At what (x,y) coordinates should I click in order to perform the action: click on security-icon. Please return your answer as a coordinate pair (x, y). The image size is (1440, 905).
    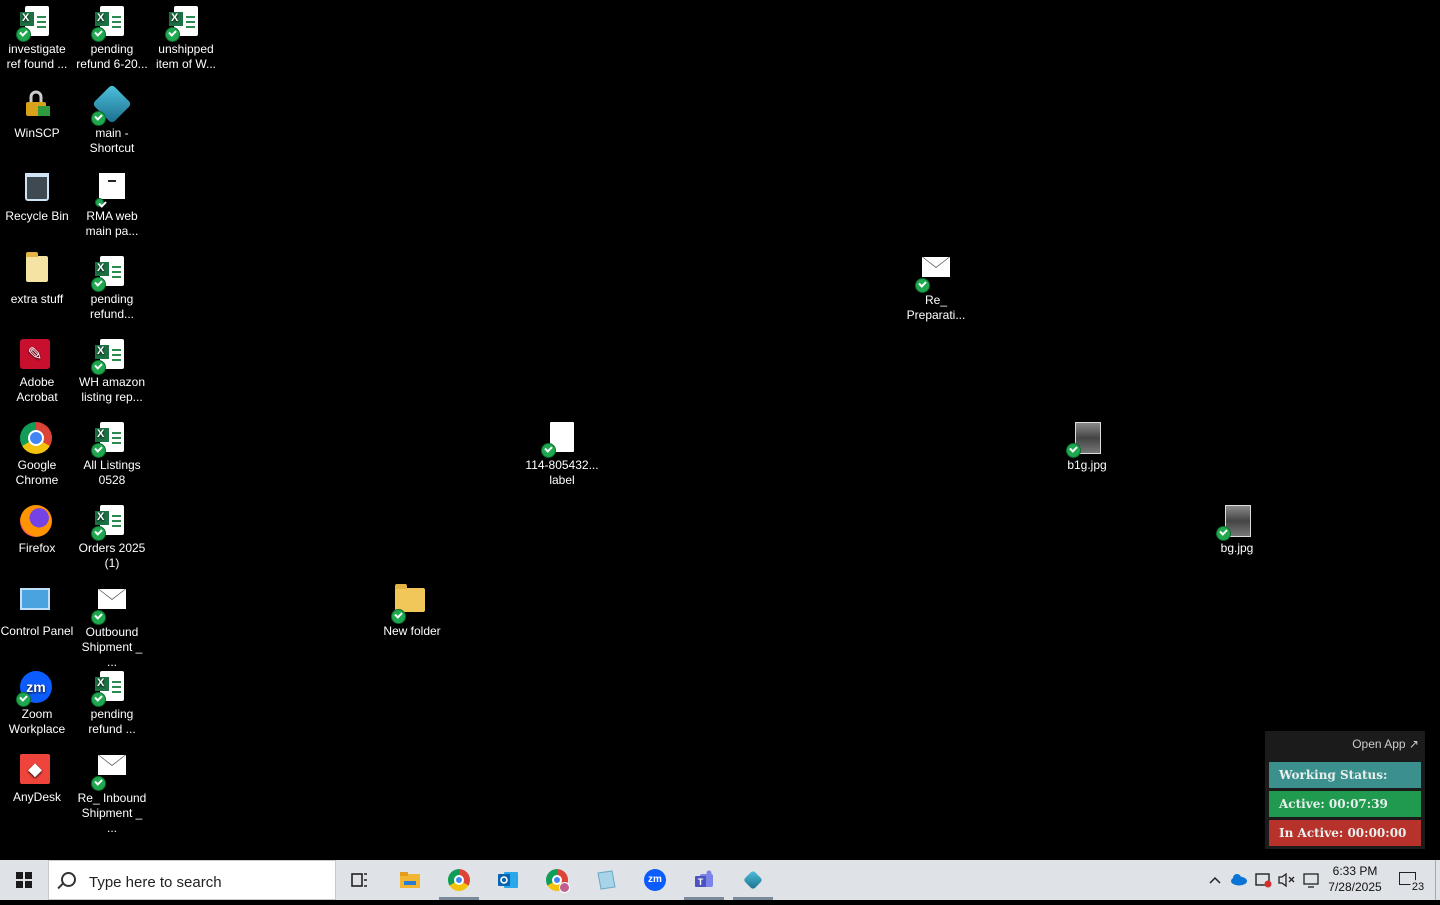
    Looking at the image, I should click on (1263, 880).